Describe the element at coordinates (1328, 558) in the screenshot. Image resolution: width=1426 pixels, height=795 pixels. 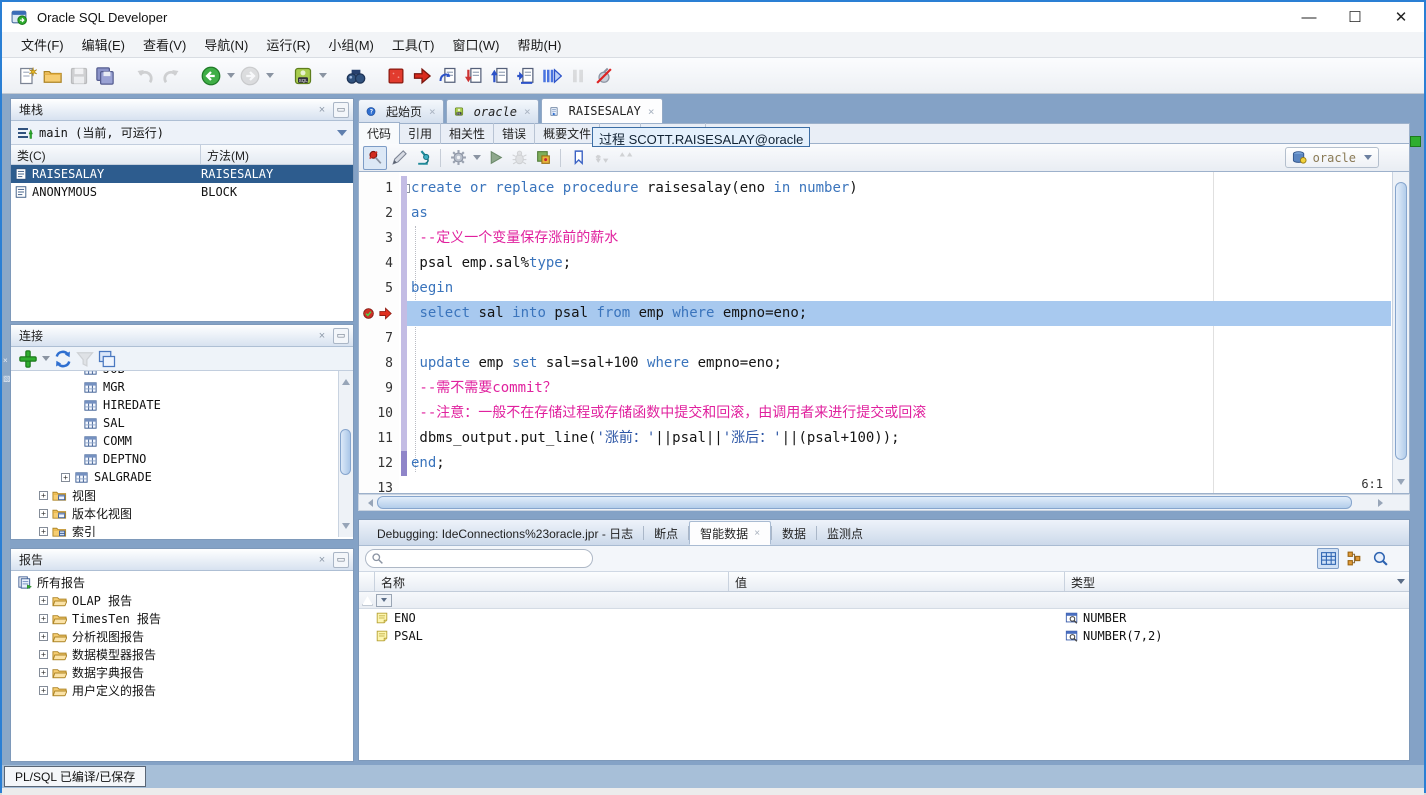
I see `grid-view-button` at that location.